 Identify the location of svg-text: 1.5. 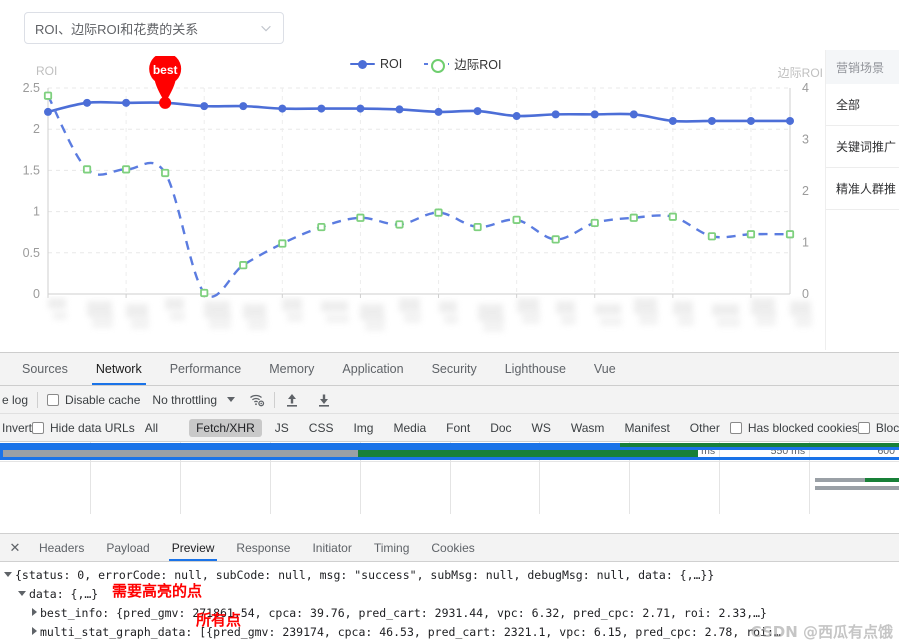
(31, 170).